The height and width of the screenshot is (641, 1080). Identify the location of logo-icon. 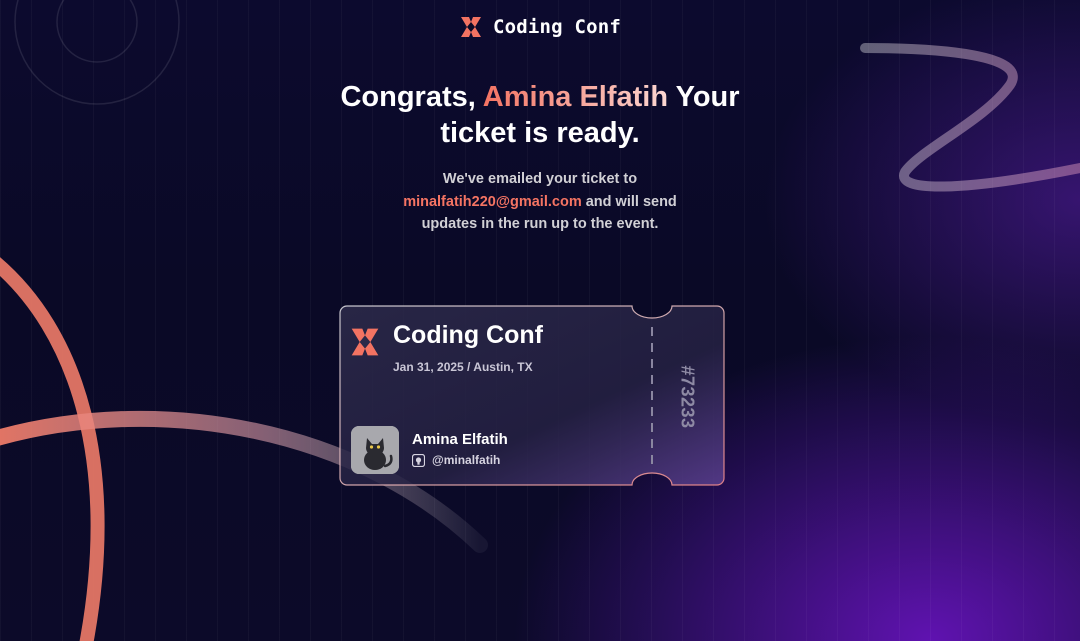
(470, 27).